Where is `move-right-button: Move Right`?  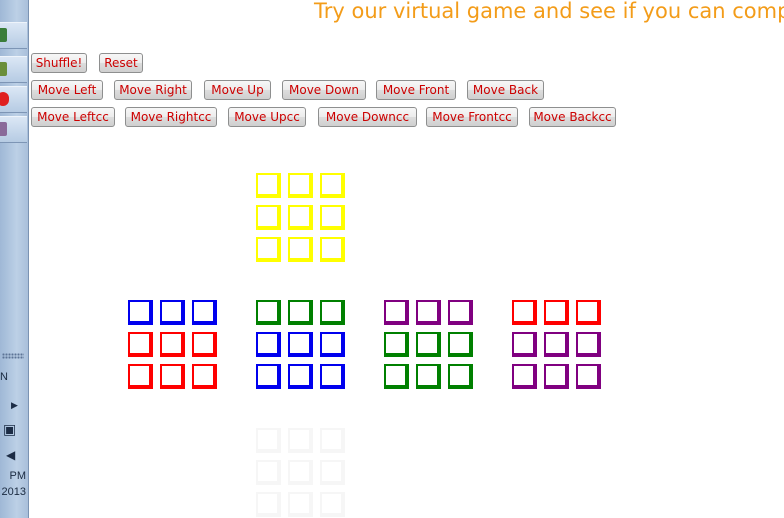 move-right-button: Move Right is located at coordinates (153, 90).